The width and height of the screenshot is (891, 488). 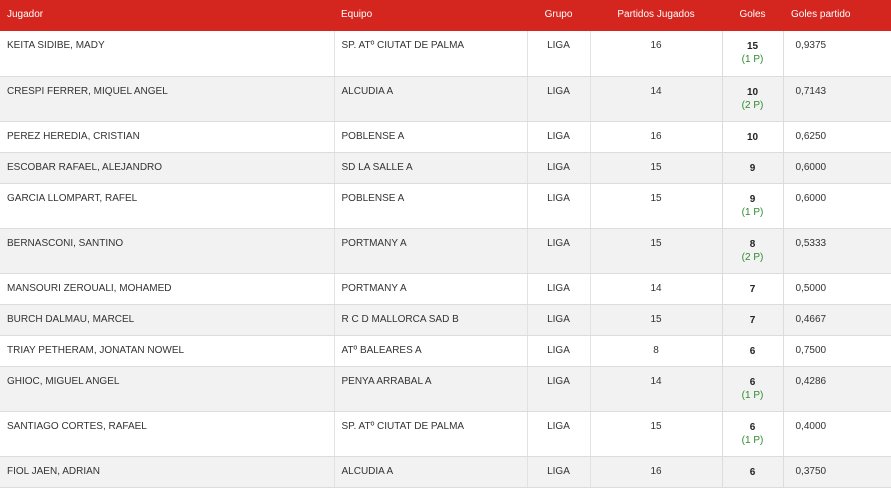 What do you see at coordinates (167, 472) in the screenshot?
I see `cell-jugador: FIOL JAEN, ADRIAN` at bounding box center [167, 472].